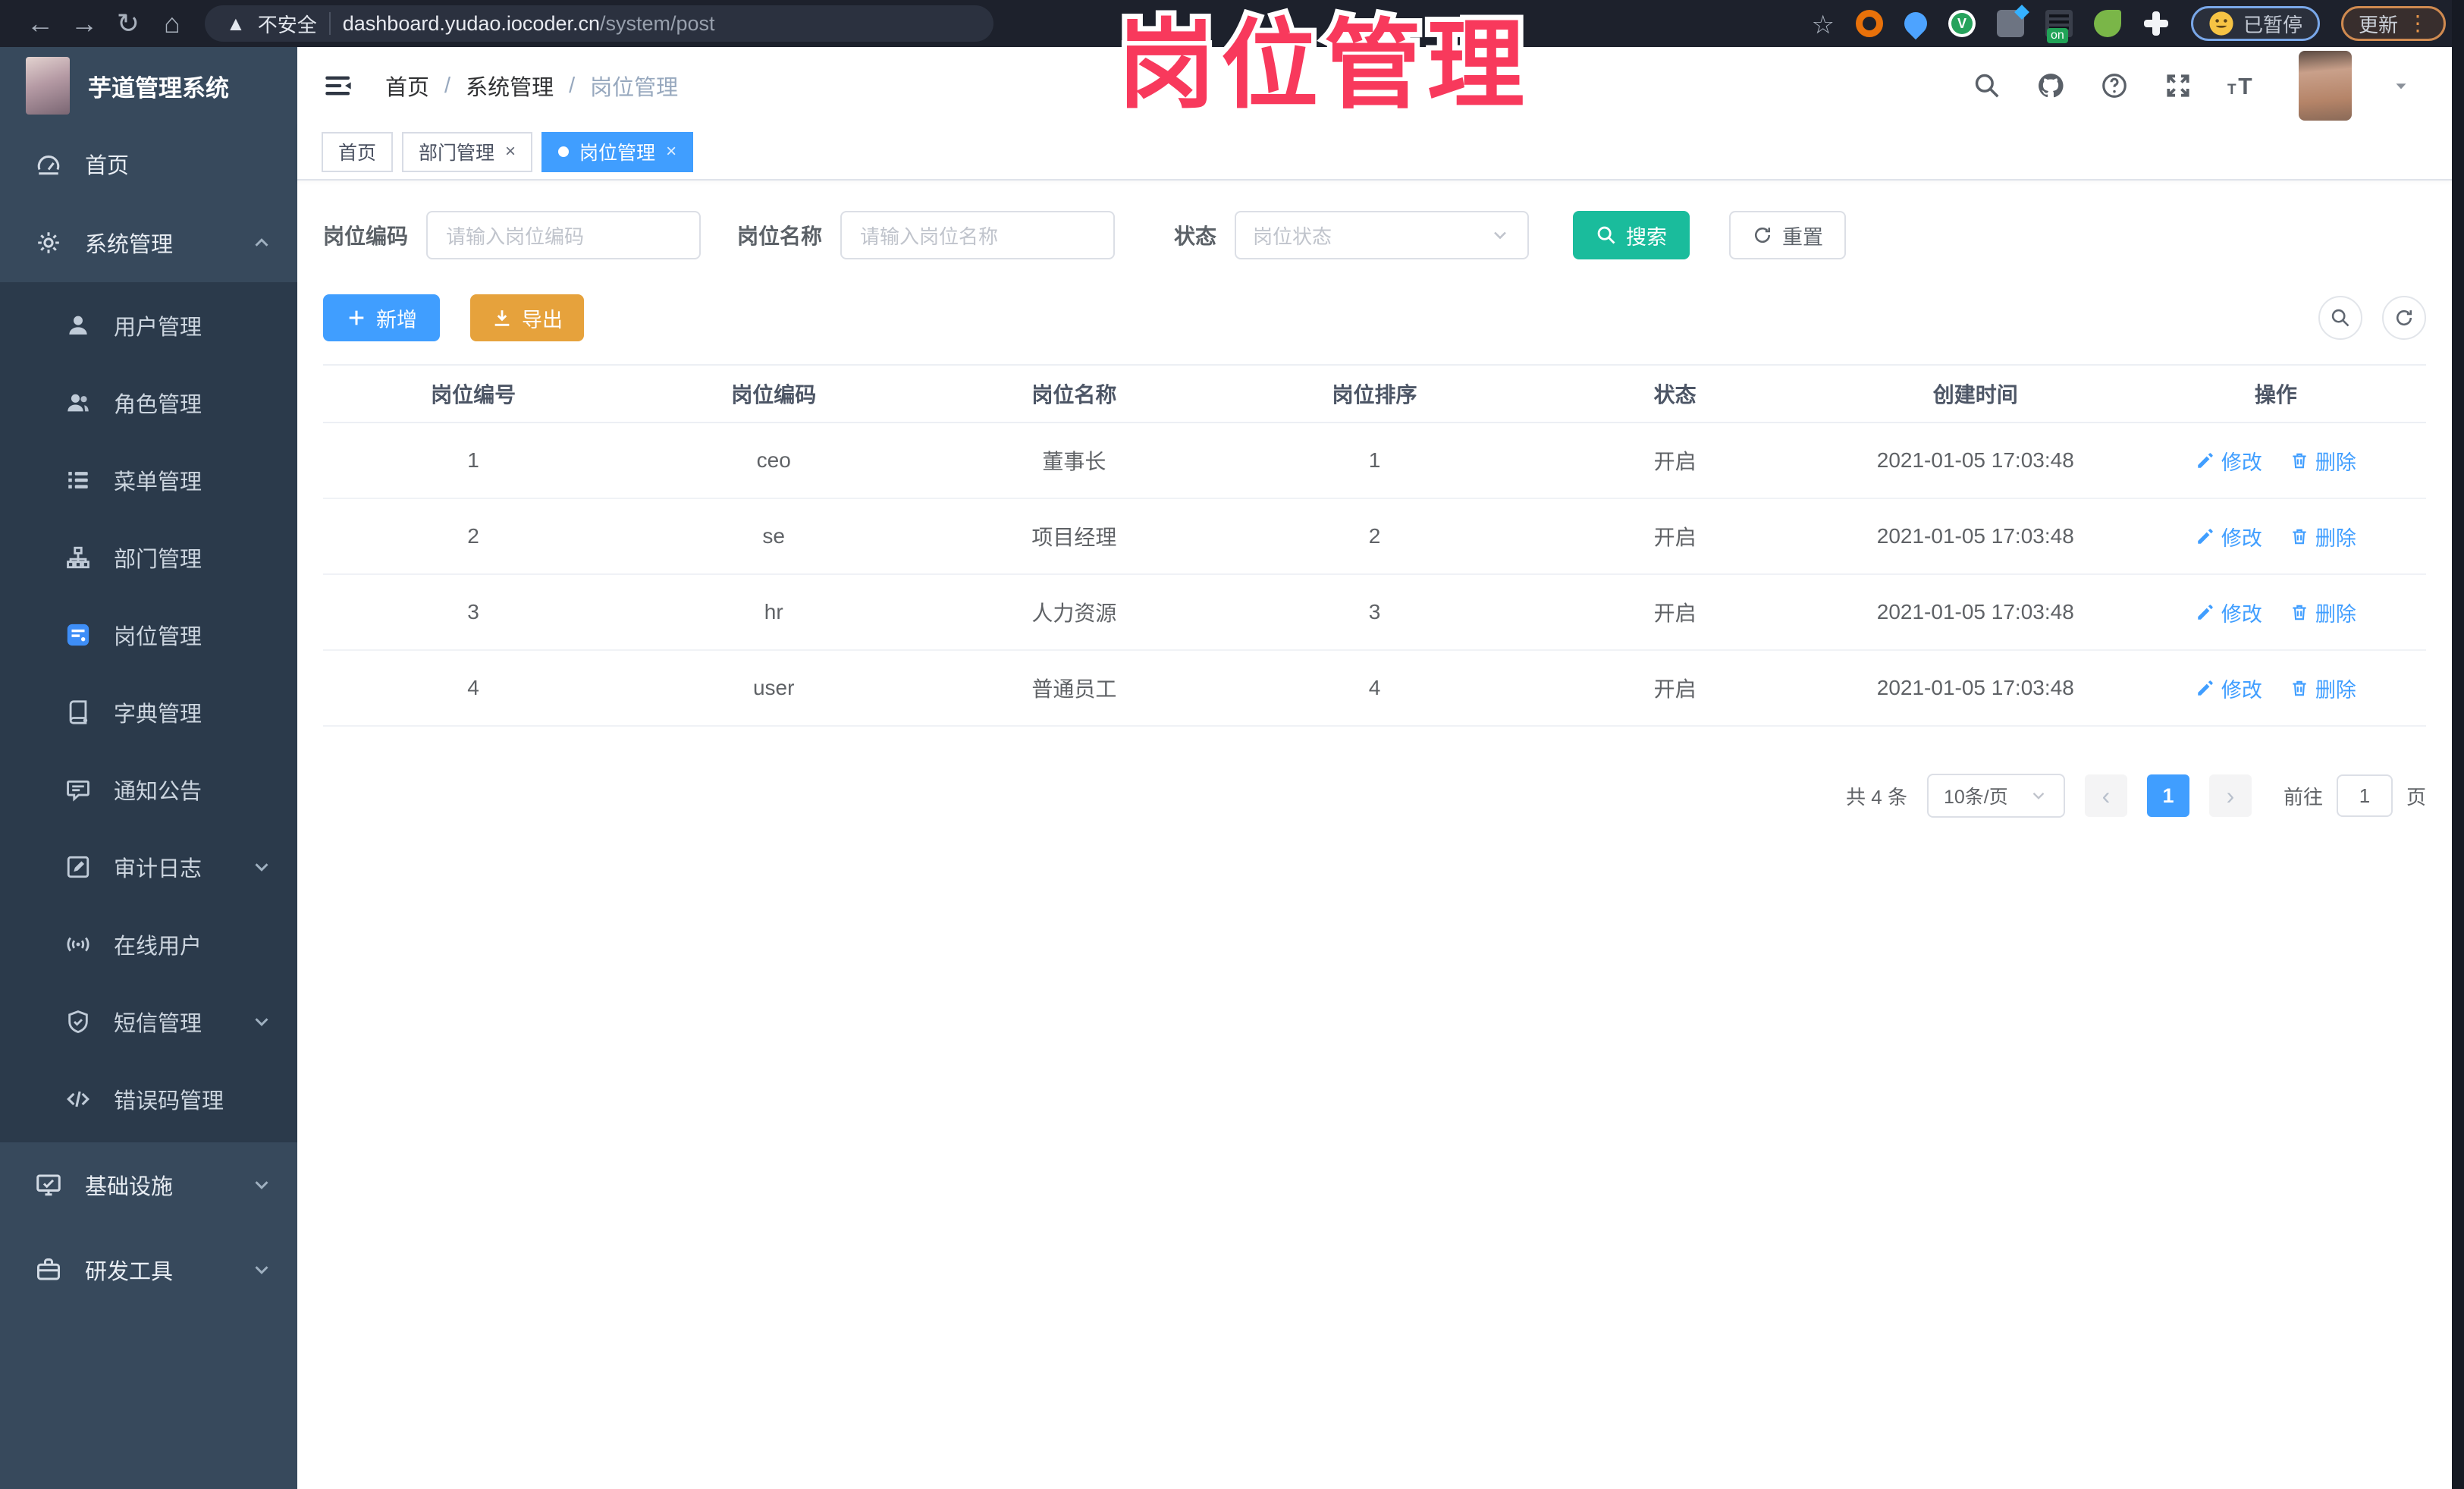 This screenshot has height=1489, width=2464. Describe the element at coordinates (617, 151) in the screenshot. I see `tab-view-active: 岗位管理 ×` at that location.